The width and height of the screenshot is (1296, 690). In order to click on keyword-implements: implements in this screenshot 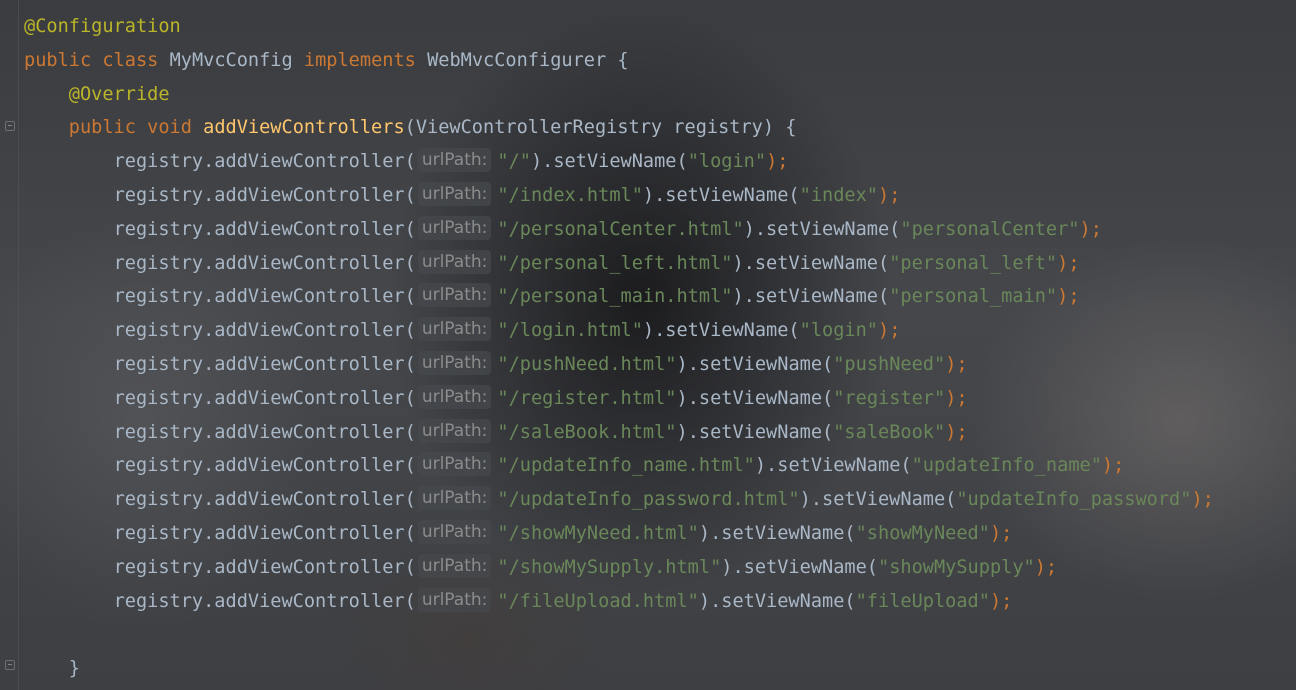, I will do `click(359, 60)`.